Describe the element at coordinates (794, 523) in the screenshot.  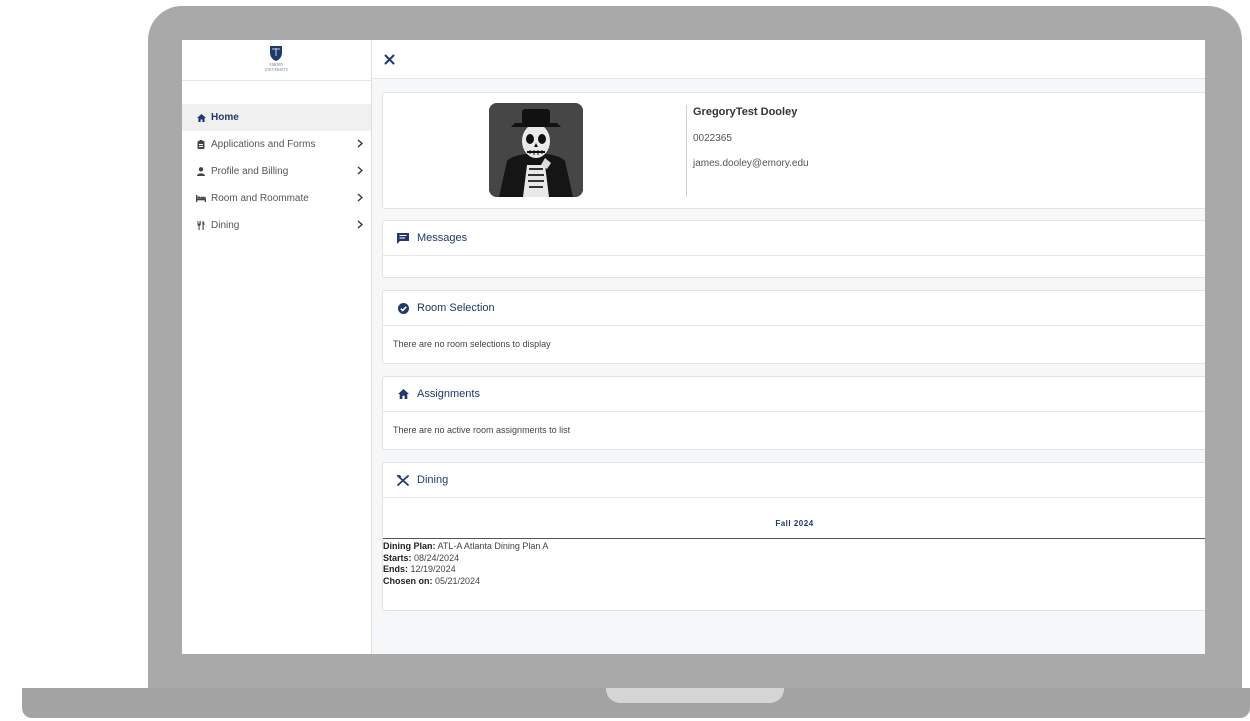
I see `dining-term-title: Fall 2024` at that location.